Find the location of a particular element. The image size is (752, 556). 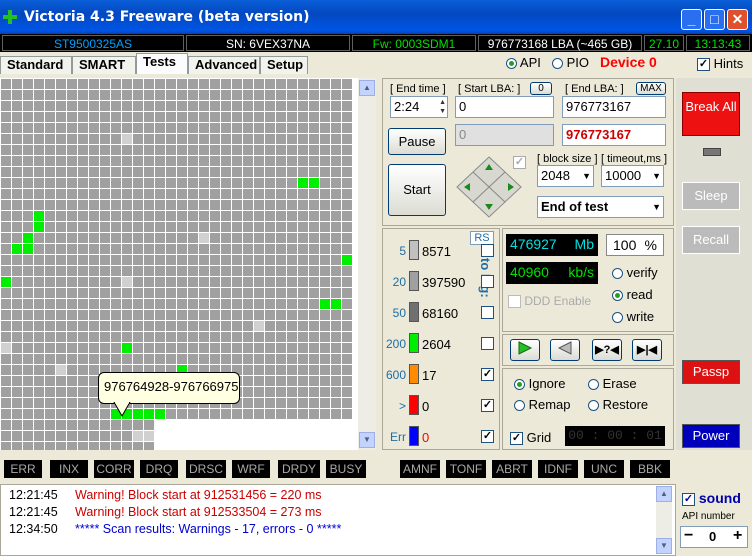

ddd-check-icon is located at coordinates (514, 302).